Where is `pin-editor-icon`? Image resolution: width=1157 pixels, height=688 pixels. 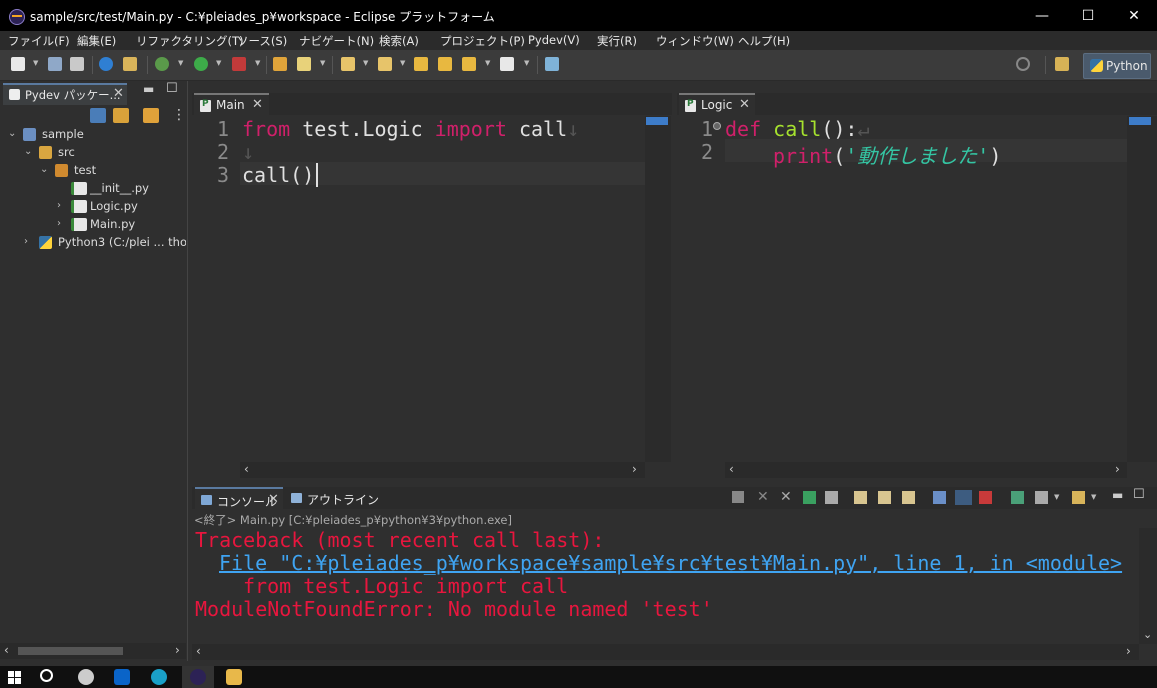 pin-editor-icon is located at coordinates (552, 64).